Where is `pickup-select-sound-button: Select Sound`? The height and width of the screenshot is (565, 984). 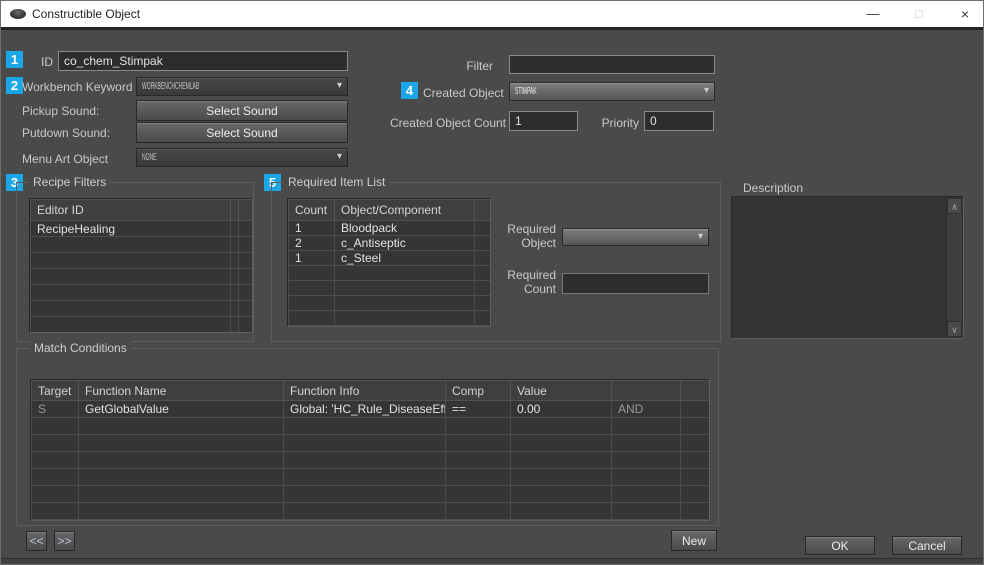 pickup-select-sound-button: Select Sound is located at coordinates (242, 110).